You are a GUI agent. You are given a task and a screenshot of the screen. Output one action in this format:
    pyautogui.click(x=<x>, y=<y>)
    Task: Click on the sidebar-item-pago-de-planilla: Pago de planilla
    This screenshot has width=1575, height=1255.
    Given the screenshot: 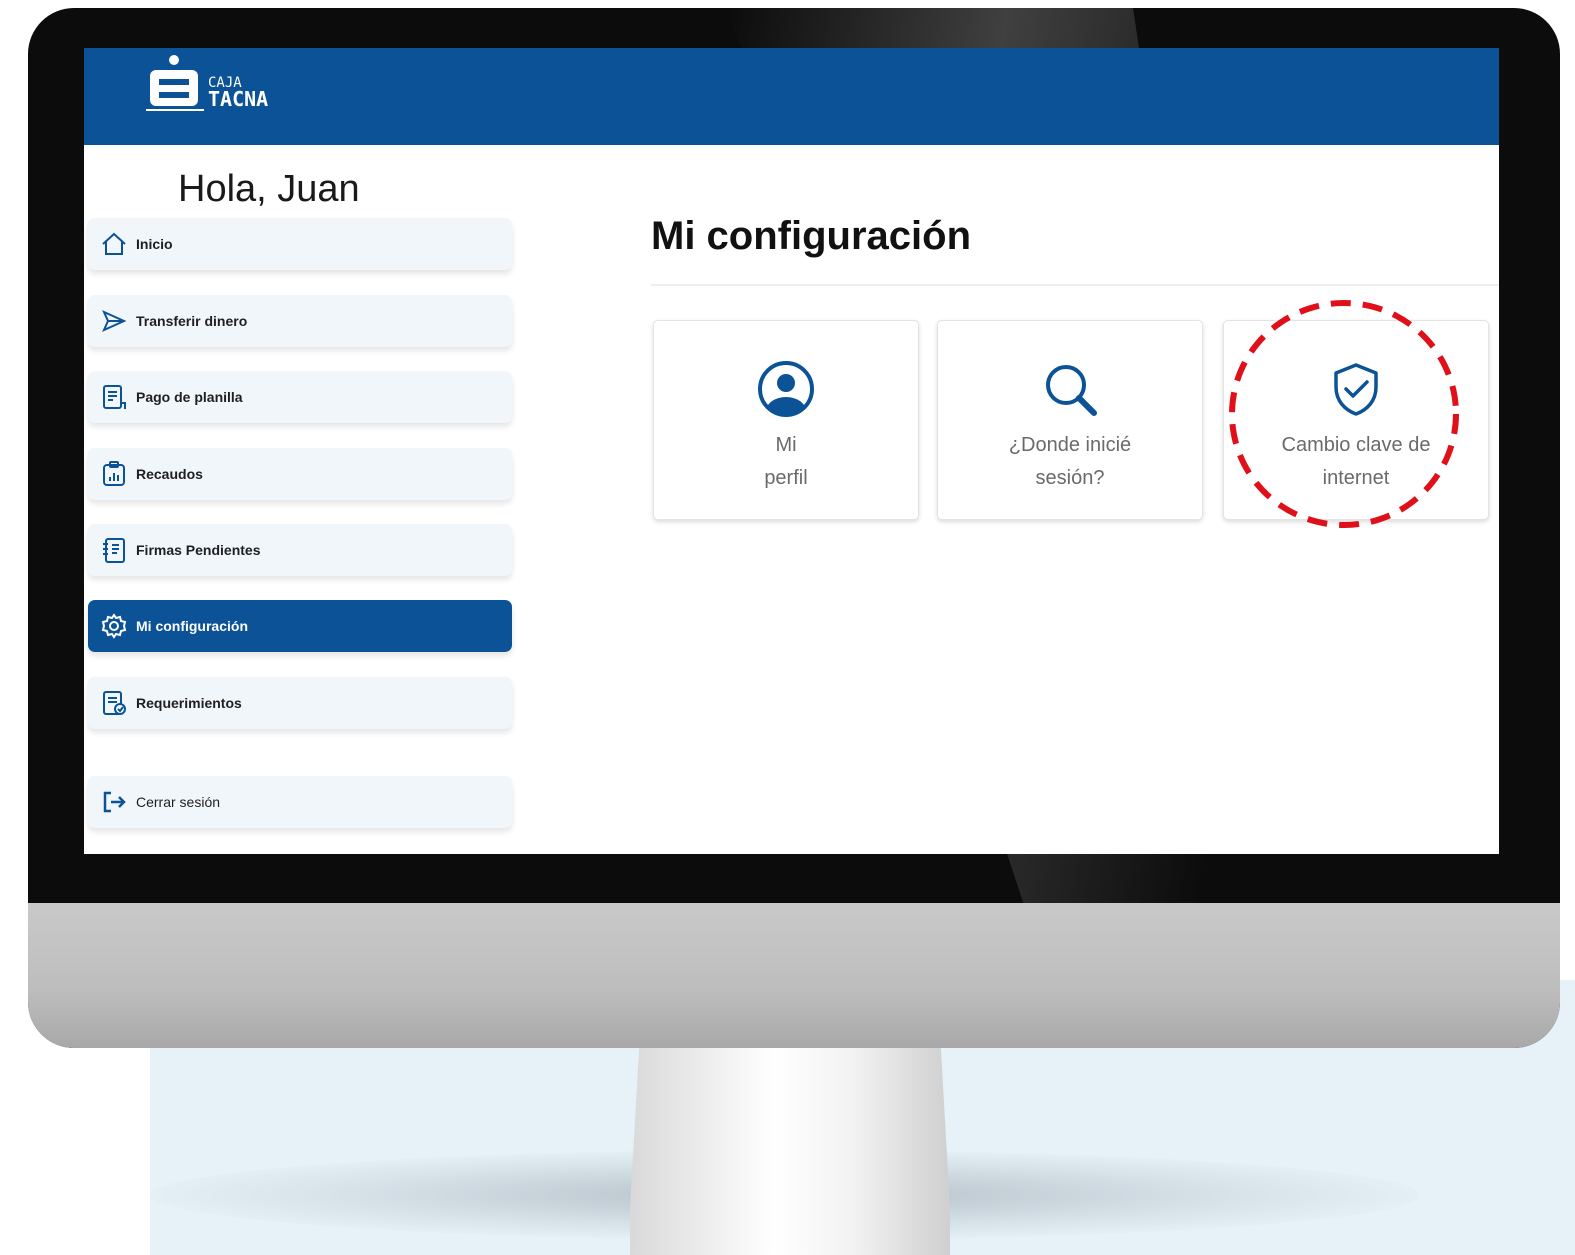 What is the action you would take?
    pyautogui.click(x=300, y=397)
    